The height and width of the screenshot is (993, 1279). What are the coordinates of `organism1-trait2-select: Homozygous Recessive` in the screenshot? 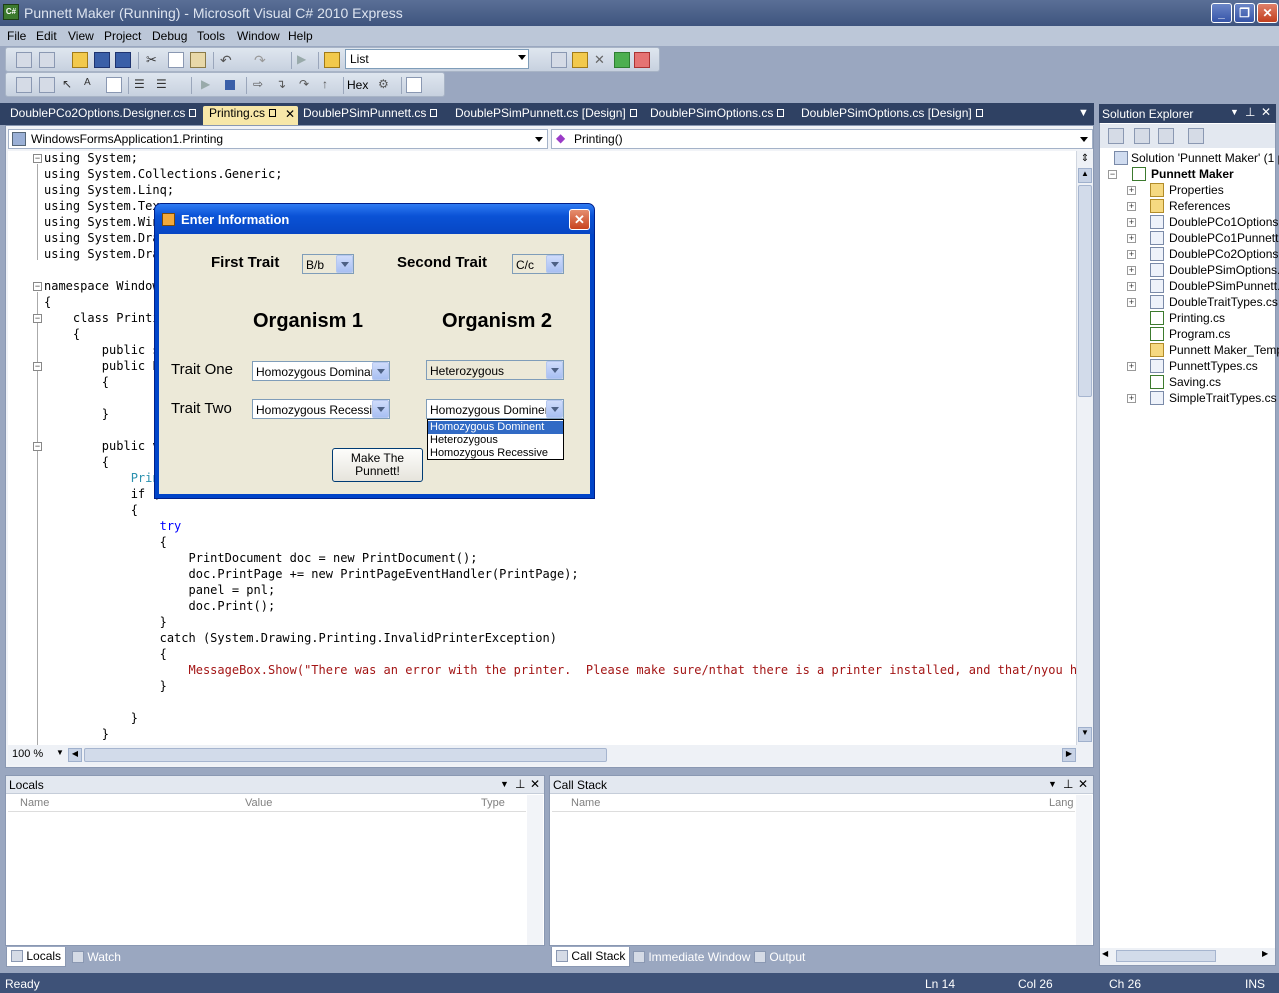 It's located at (321, 409).